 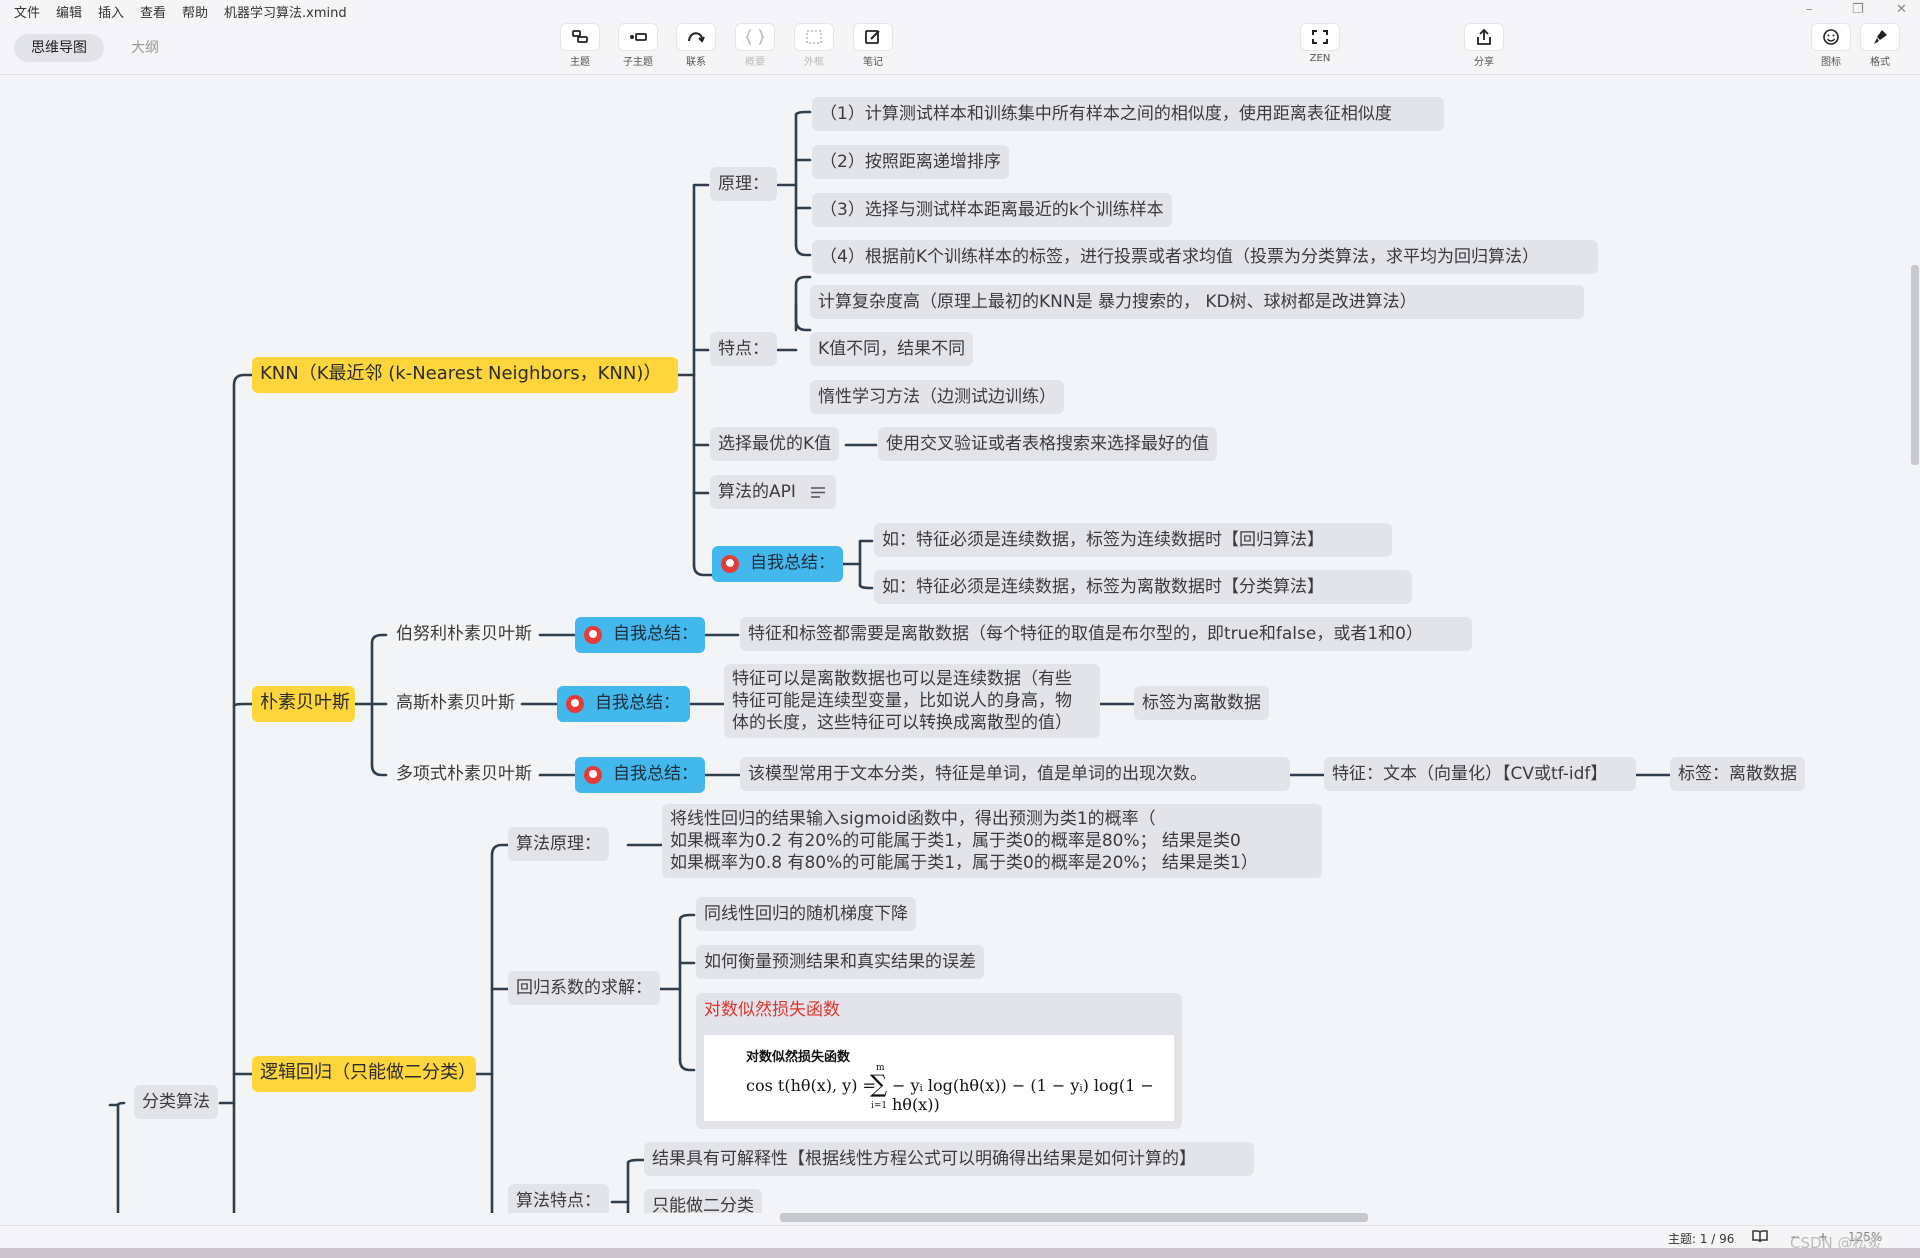 What do you see at coordinates (153, 11) in the screenshot?
I see `menu-view: 查看` at bounding box center [153, 11].